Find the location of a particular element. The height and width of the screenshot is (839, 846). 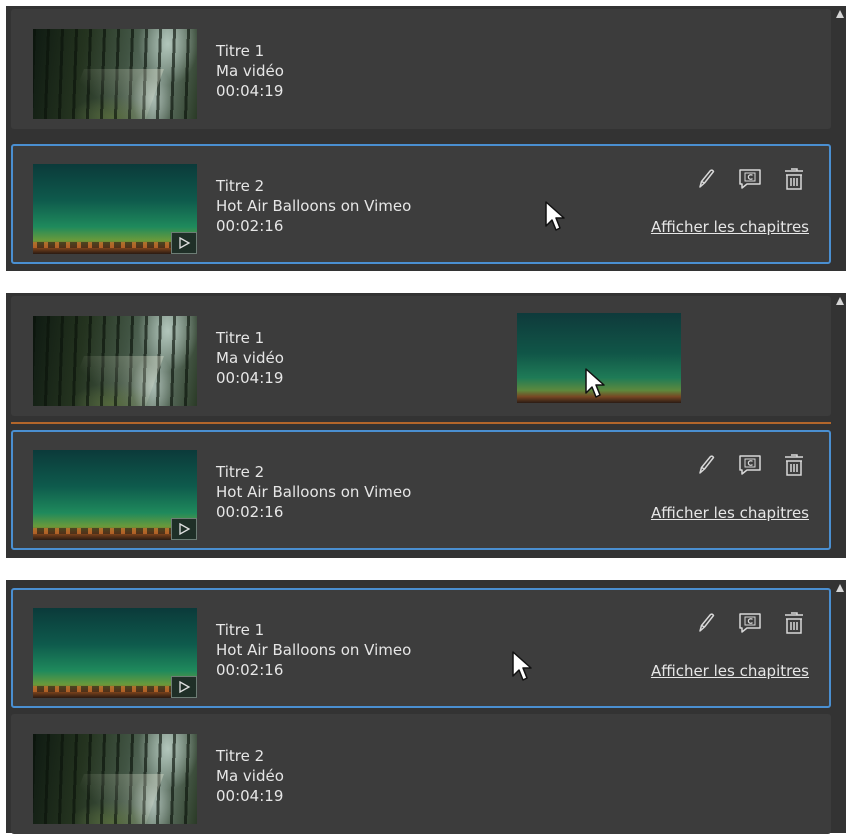

title-item: Titre 2 Ma vidéo 00:04:19 is located at coordinates (421, 774).